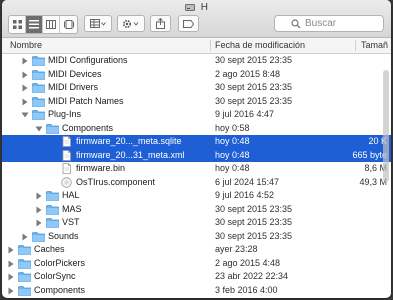 This screenshot has height=300, width=393. Describe the element at coordinates (248, 73) in the screenshot. I see `modified-date: 2 ago 2015 8:48` at that location.